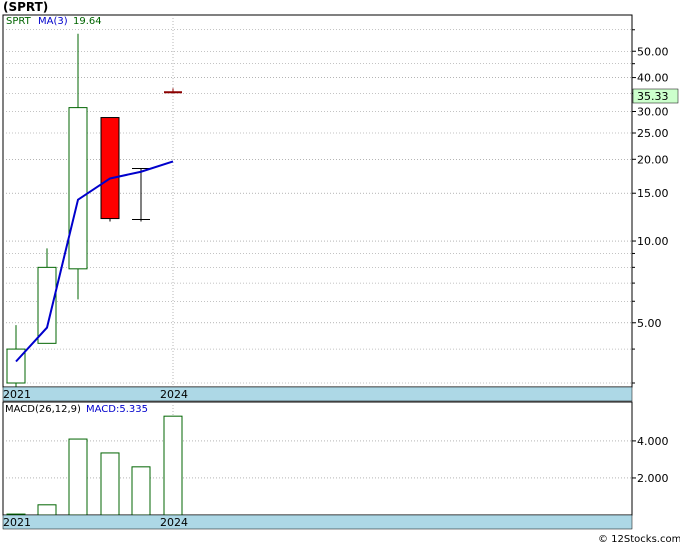 The width and height of the screenshot is (680, 546). I want to click on price-y-tick-label: 15.00, so click(653, 193).